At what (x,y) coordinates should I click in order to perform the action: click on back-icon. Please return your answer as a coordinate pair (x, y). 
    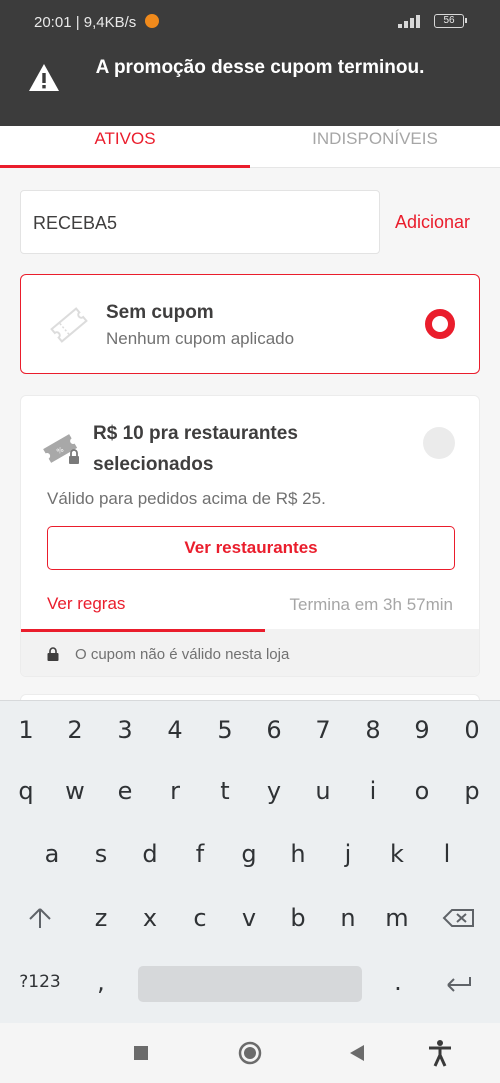
    Looking at the image, I should click on (356, 1053).